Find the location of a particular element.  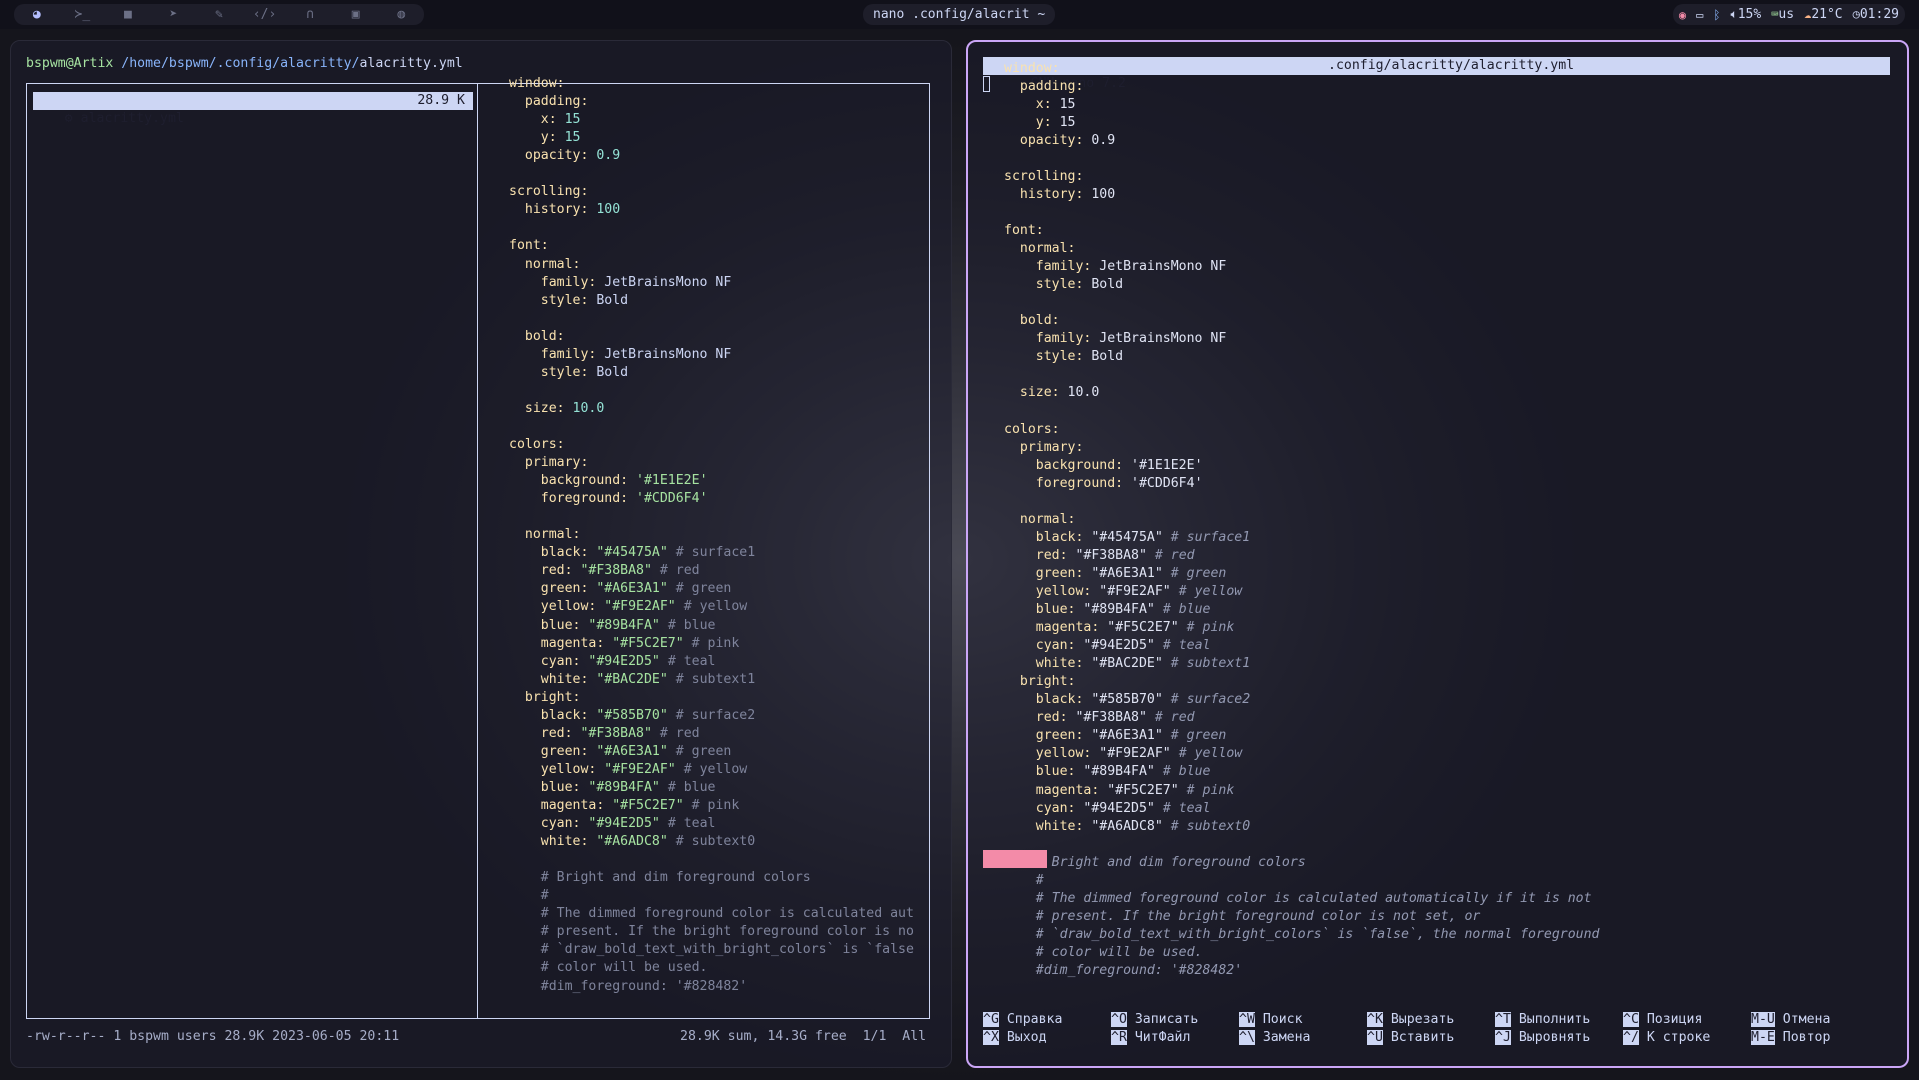

shortcut-поиск: ^W Поиск is located at coordinates (1271, 1020).